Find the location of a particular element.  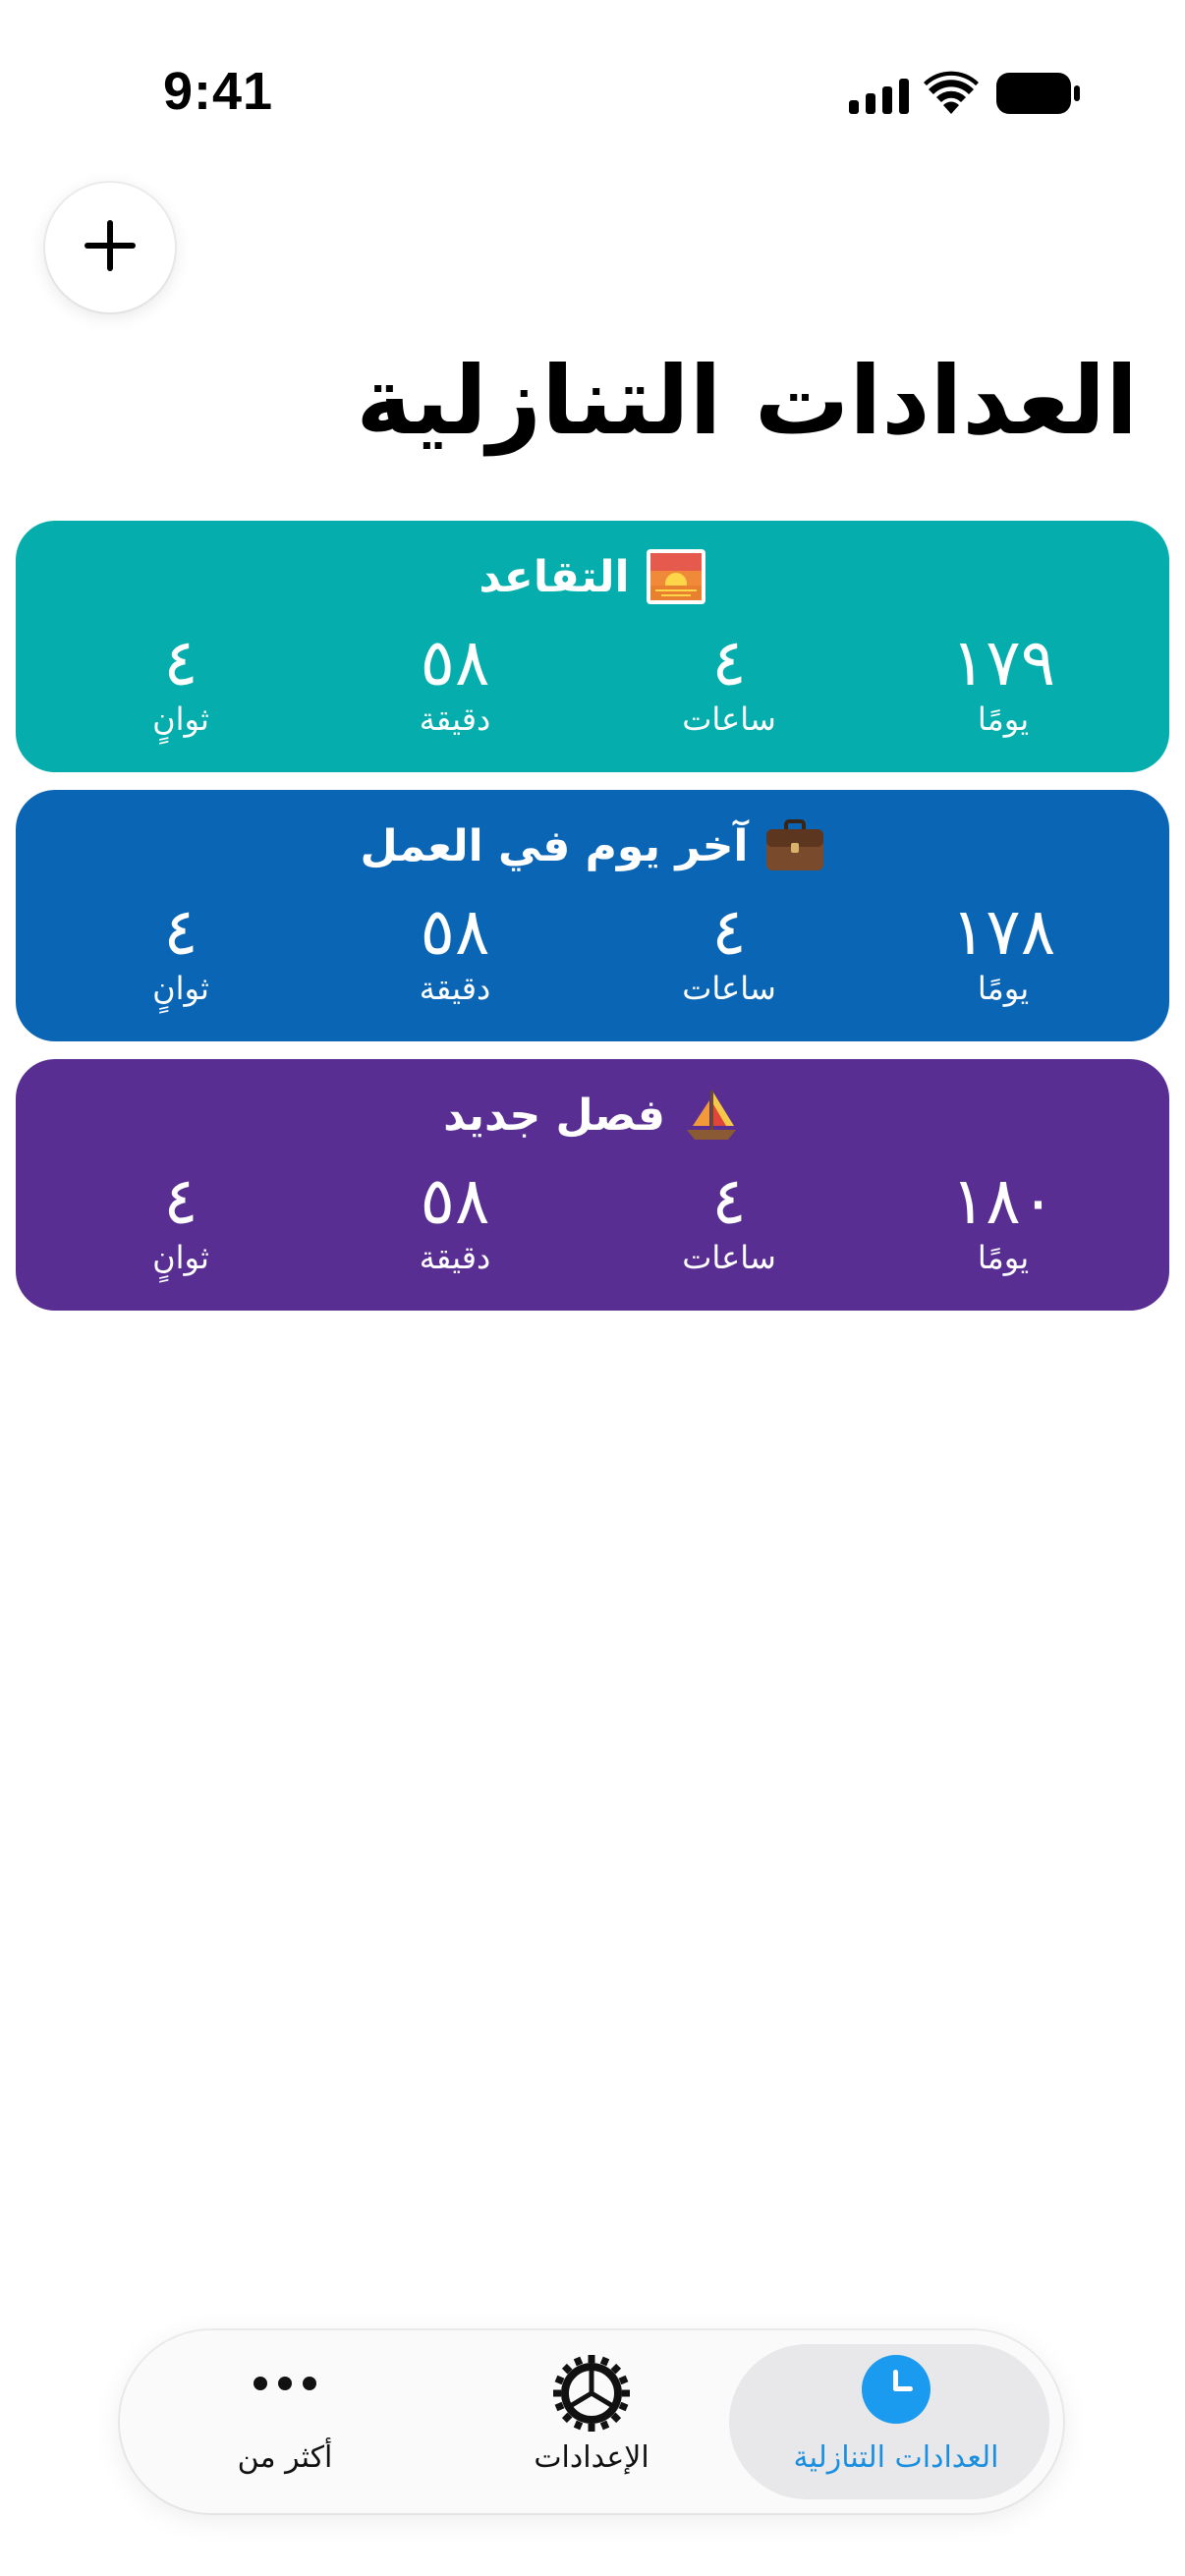

tab-bar: العدادات التنازلية الإعدادات أكثر من is located at coordinates (592, 2421).